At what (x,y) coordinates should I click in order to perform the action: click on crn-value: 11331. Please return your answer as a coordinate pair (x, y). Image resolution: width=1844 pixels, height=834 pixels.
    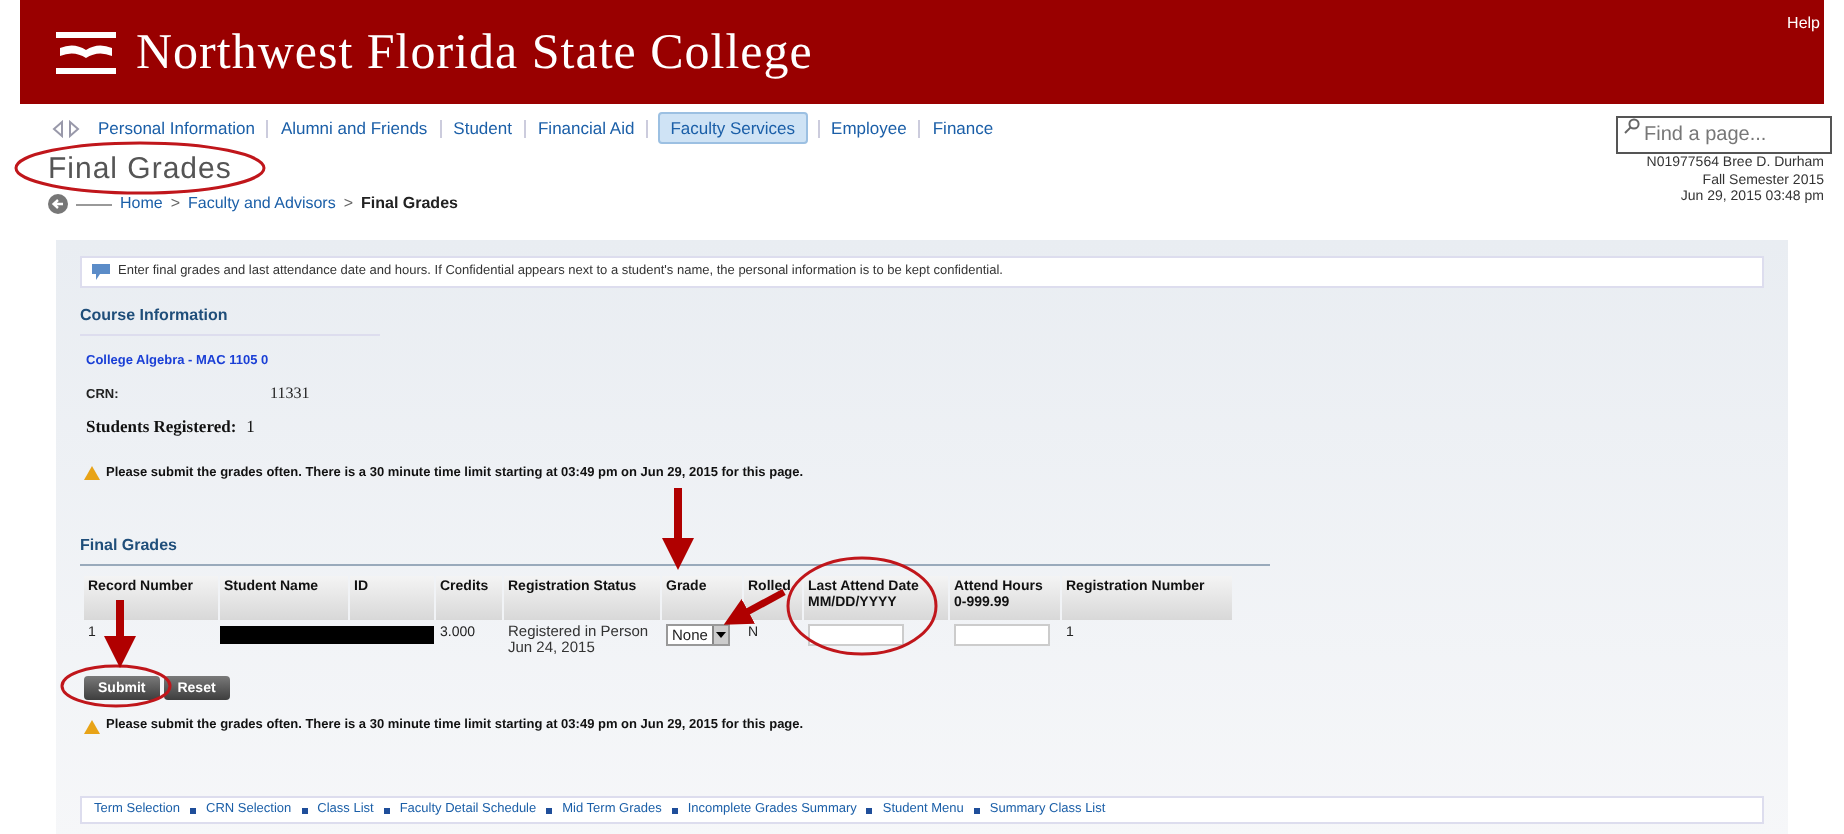
    Looking at the image, I should click on (290, 393).